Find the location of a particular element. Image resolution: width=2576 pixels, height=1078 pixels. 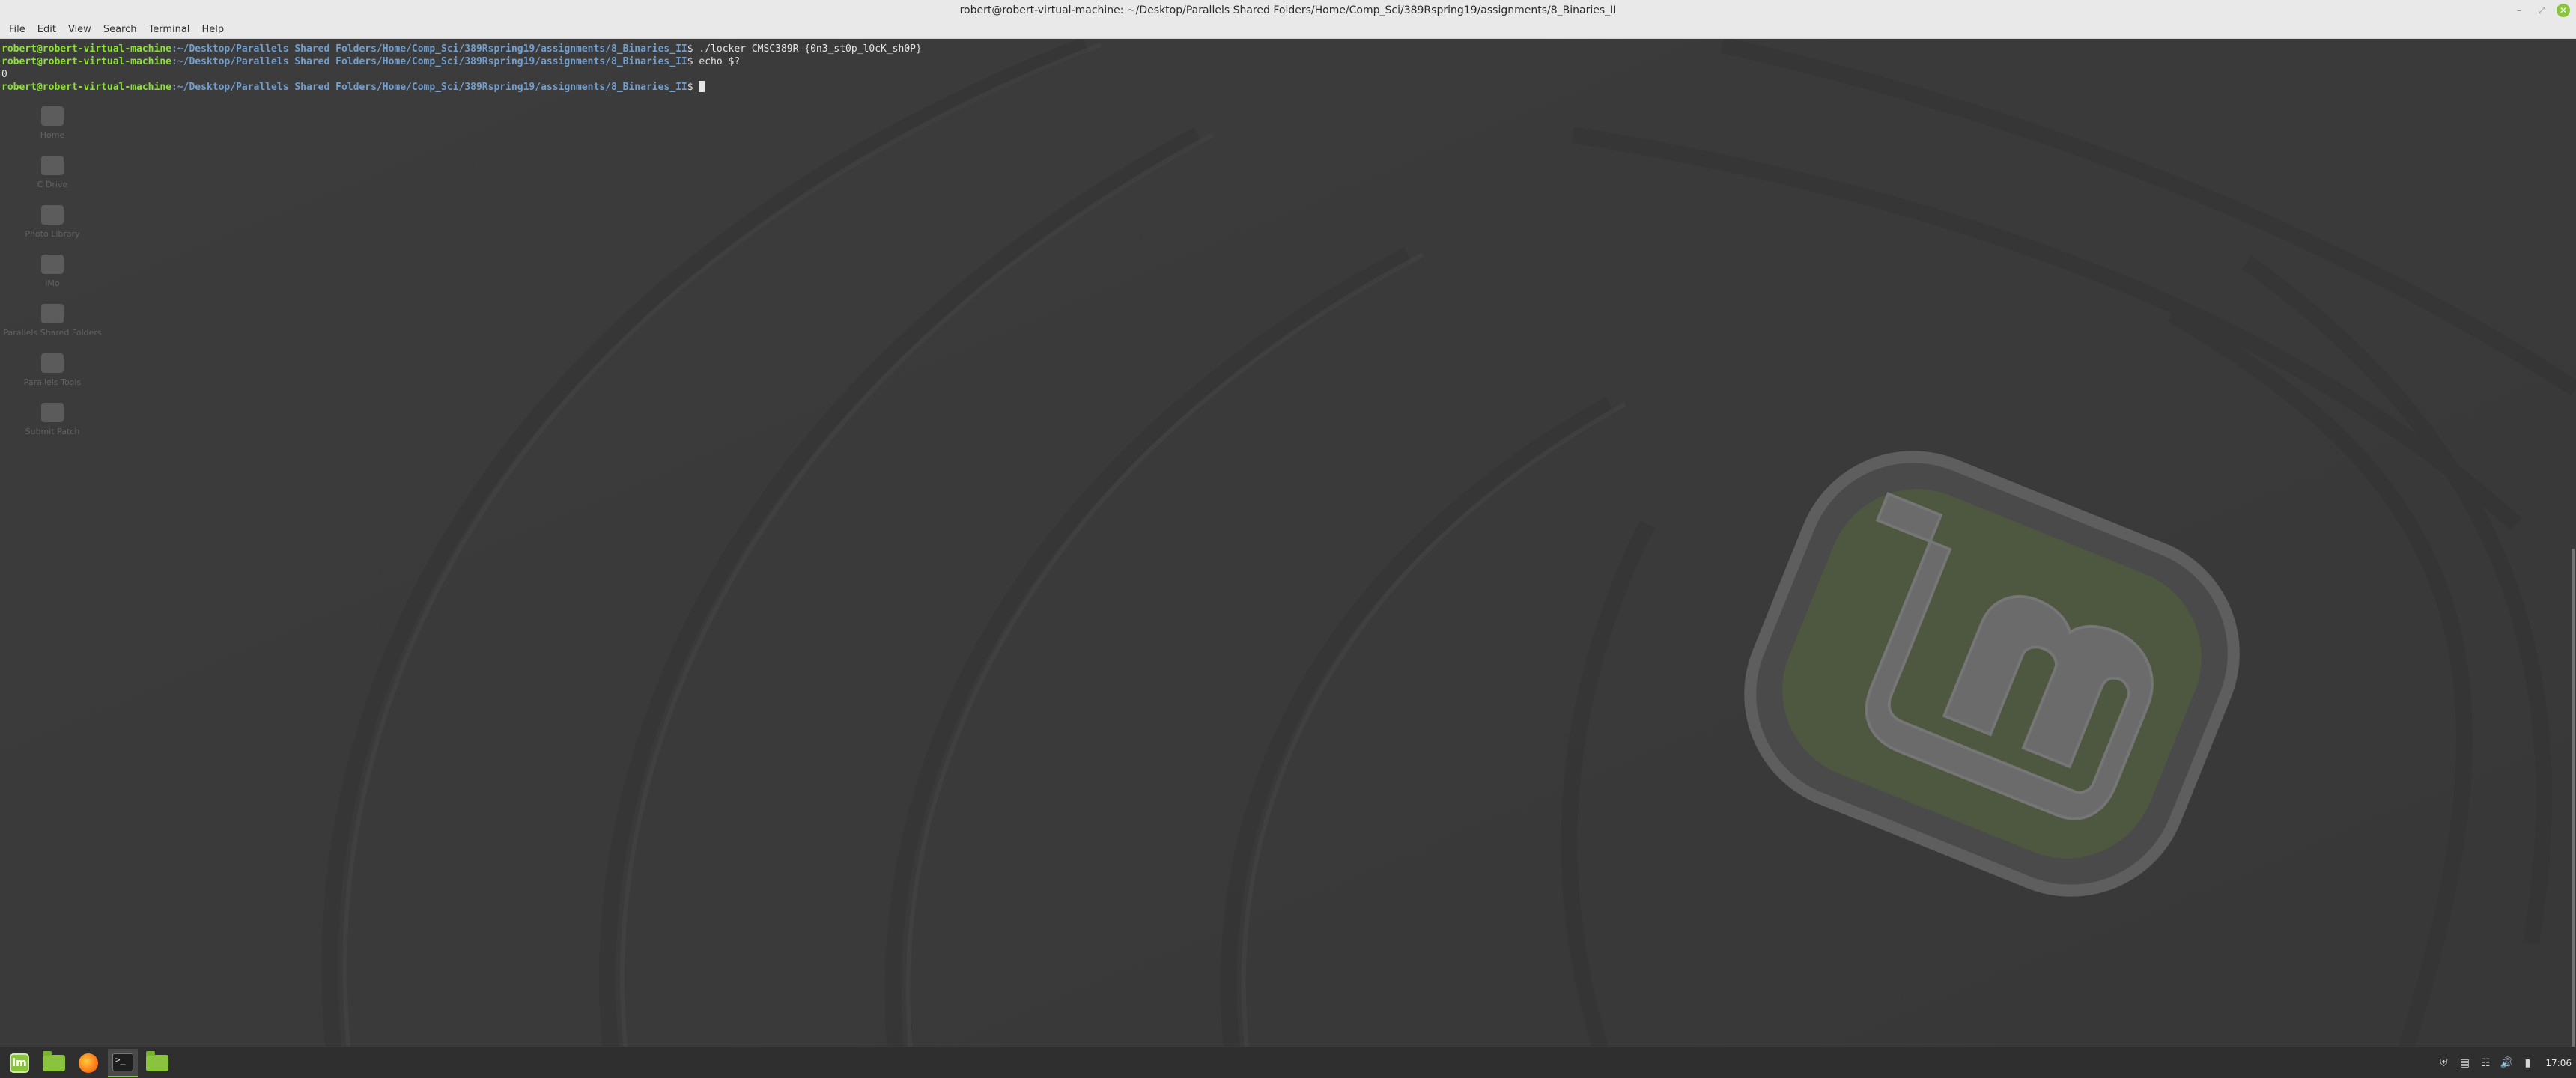

mint-menu-button: lm is located at coordinates (19, 1063).